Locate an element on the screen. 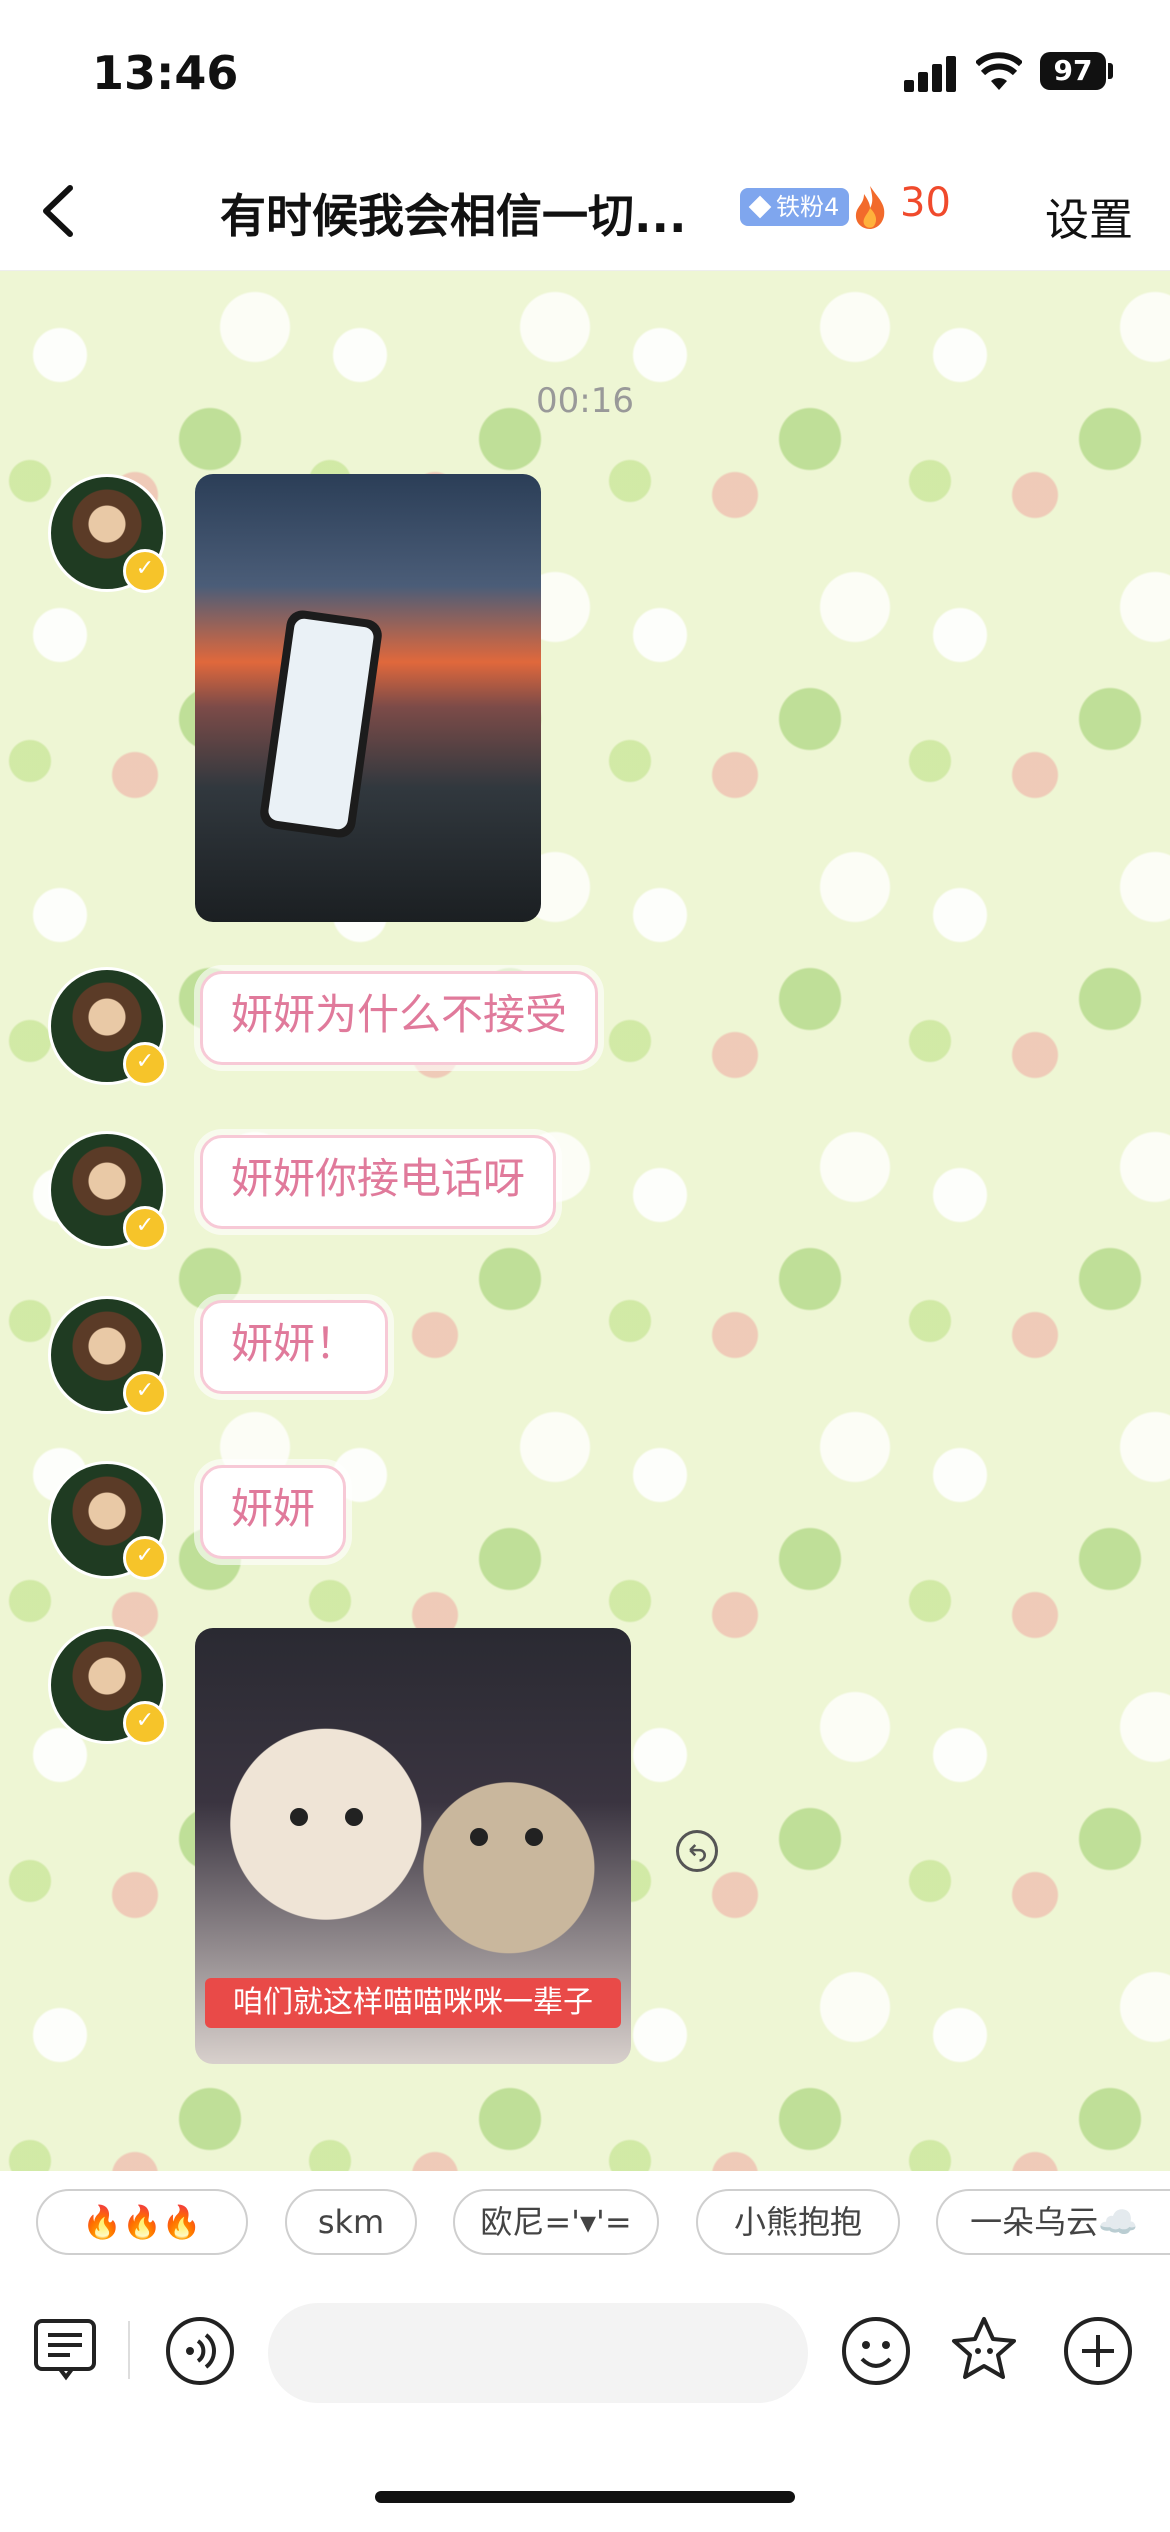 Image resolution: width=1170 pixels, height=2532 pixels. quick-reply-chip: 一朵乌云☁️ is located at coordinates (1053, 2222).